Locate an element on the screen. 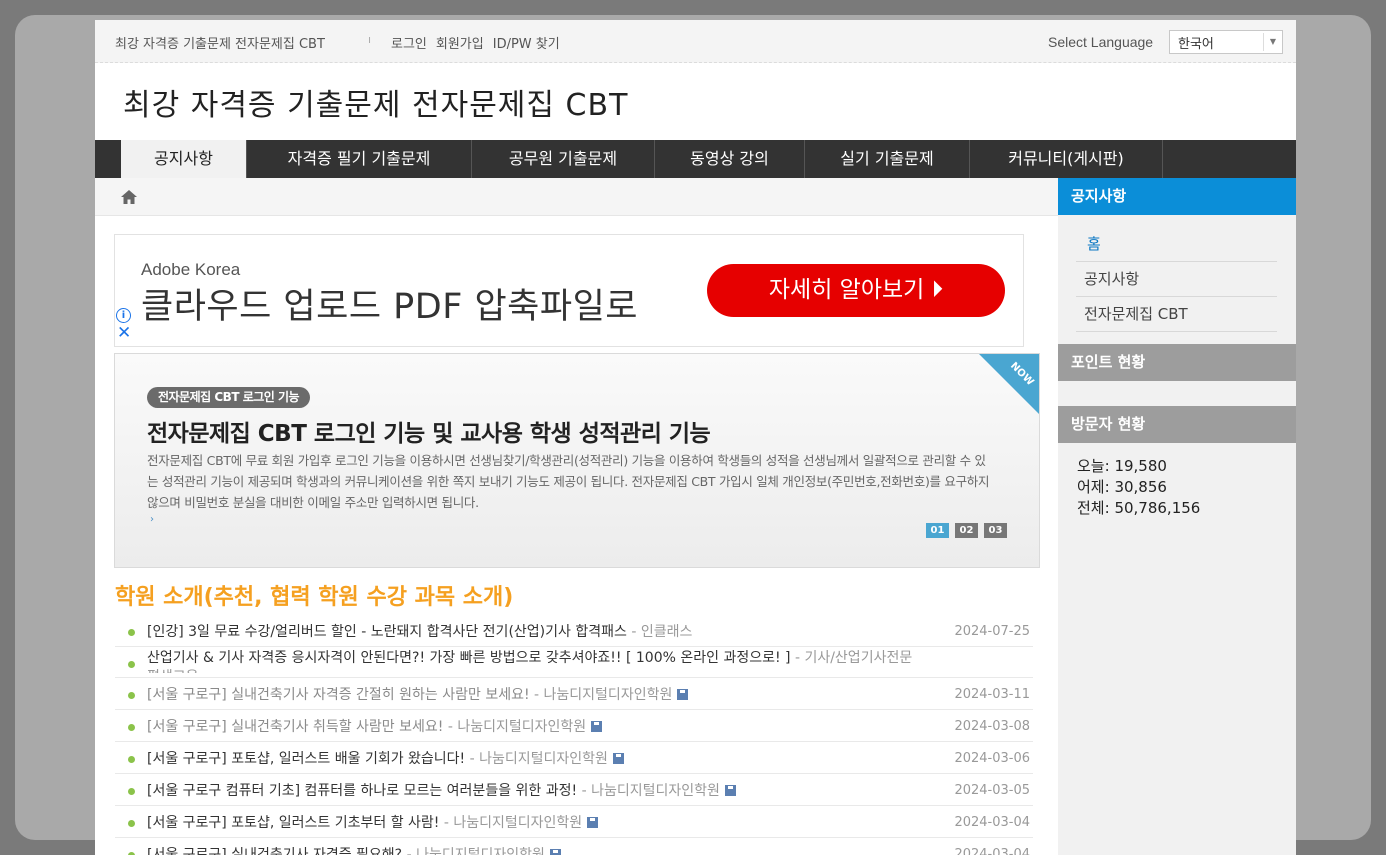 Image resolution: width=1386 pixels, height=855 pixels. chevron-down-icon: ▼ is located at coordinates (1272, 42).